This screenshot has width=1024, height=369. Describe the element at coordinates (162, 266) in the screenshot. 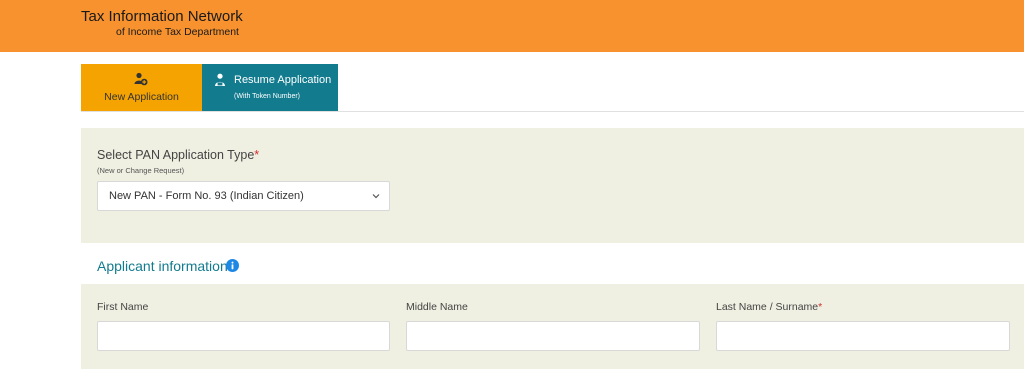

I see `applicant-info-title: Applicant information` at that location.